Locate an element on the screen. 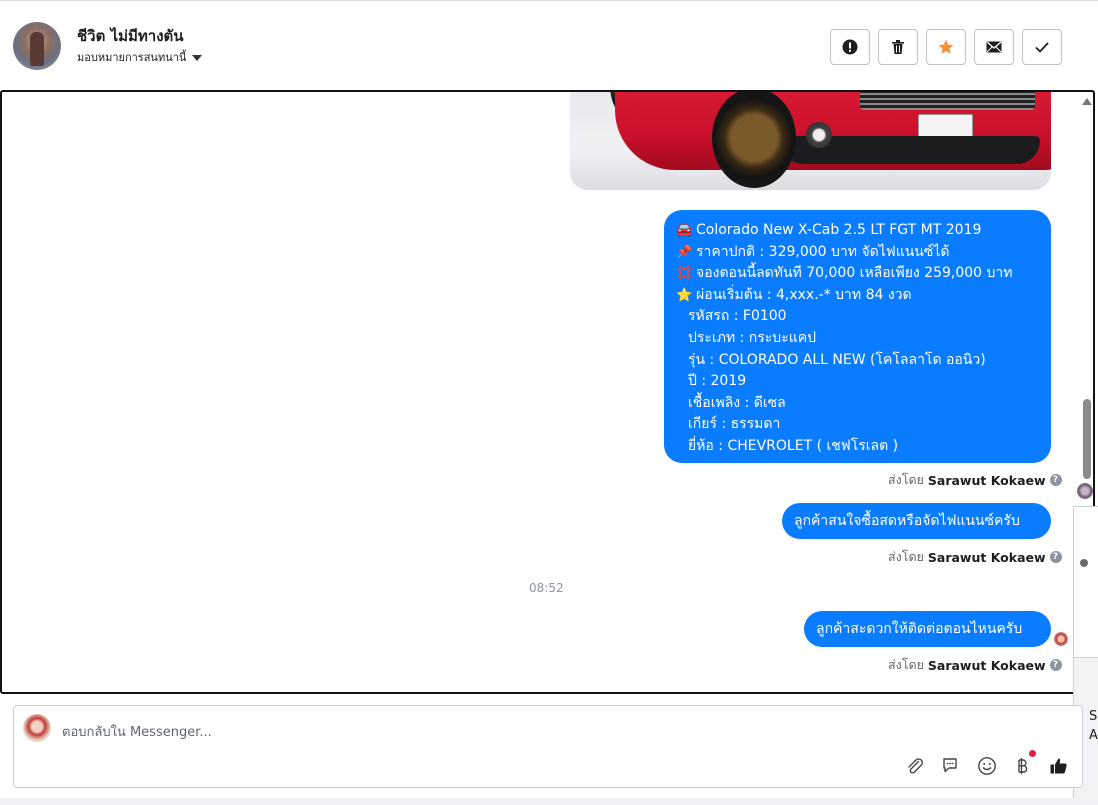  payment-button is located at coordinates (1022, 766).